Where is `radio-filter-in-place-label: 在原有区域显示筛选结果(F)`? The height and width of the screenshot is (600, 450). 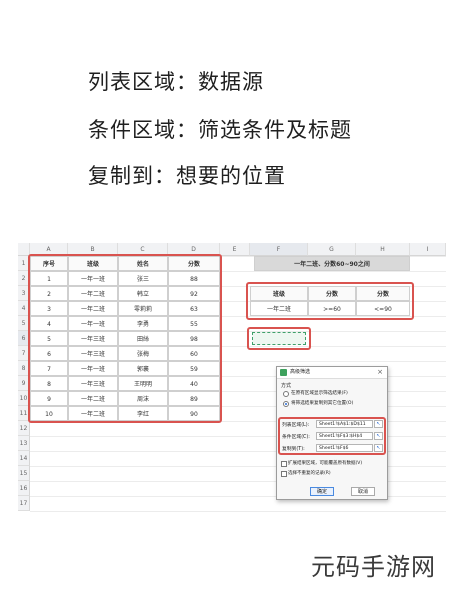
radio-filter-in-place-label: 在原有区域显示筛选结果(F) is located at coordinates (319, 393).